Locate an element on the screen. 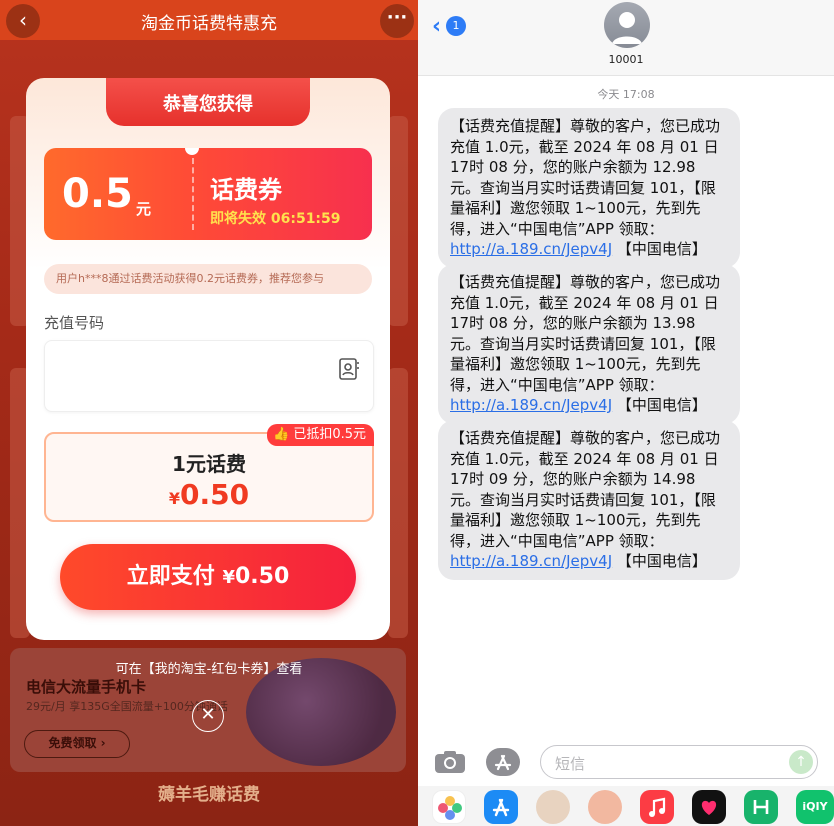 This screenshot has height=826, width=834. contact-name: 10001 is located at coordinates (626, 59).